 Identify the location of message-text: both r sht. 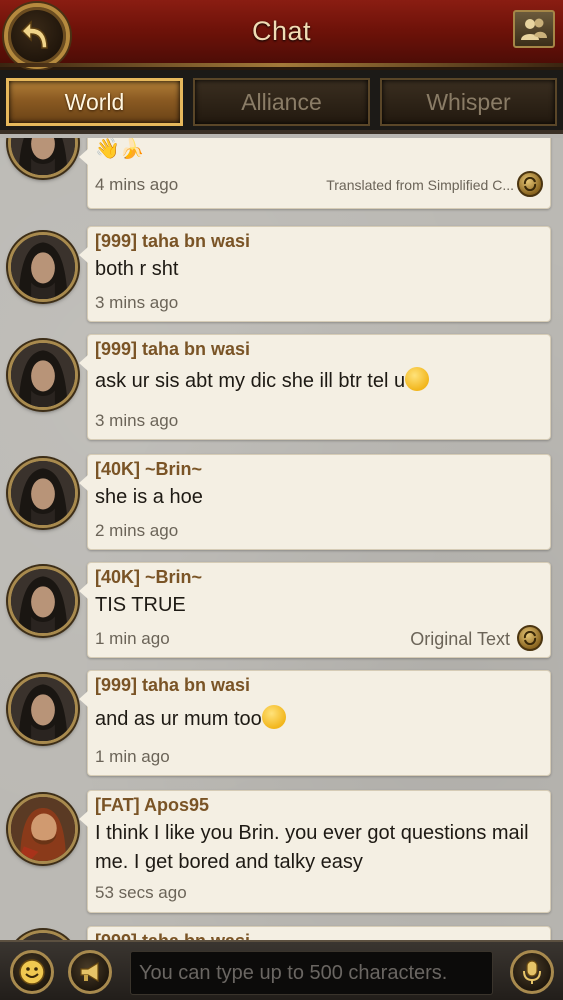
(137, 269).